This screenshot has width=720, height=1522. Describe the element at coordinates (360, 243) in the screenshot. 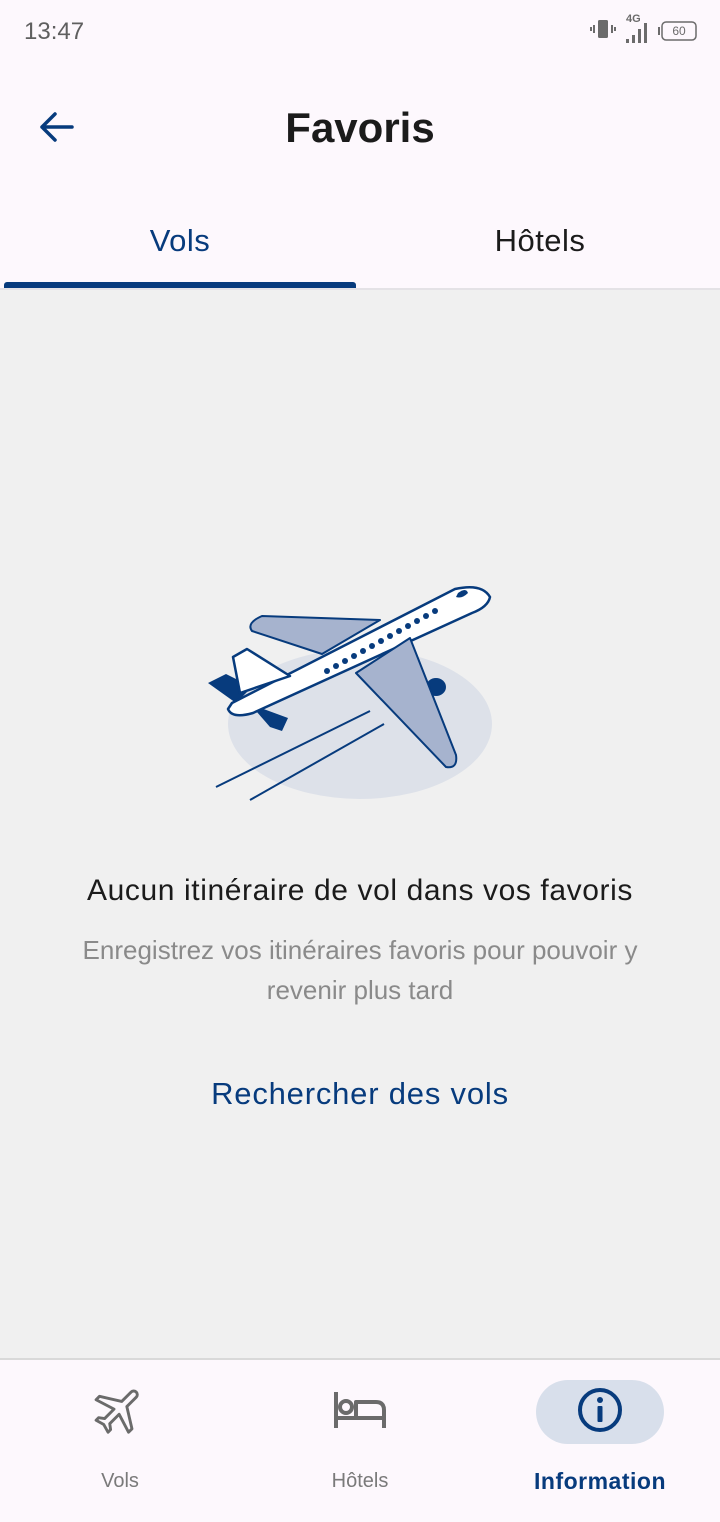

I see `tab-bar: Vols Hôtels` at that location.